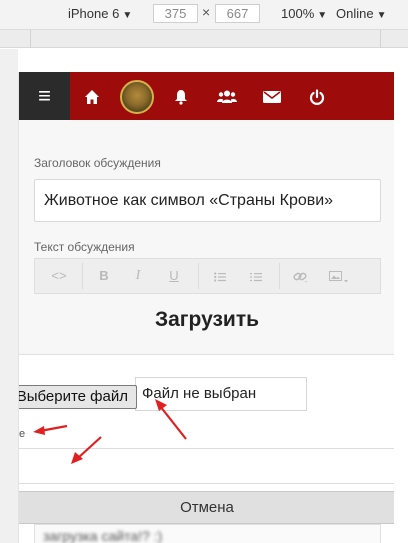 This screenshot has width=408, height=543. I want to click on home-icon, so click(92, 96).